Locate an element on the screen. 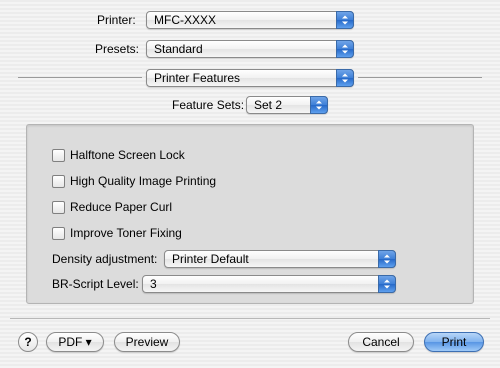 This screenshot has width=500, height=368. improve-toner-fixing-checkbox is located at coordinates (58, 233).